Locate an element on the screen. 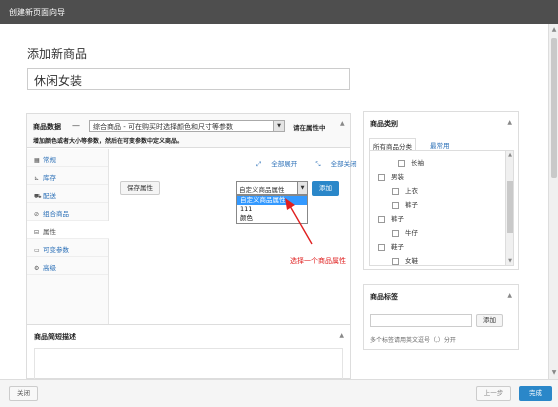  product-type-select: 综合商品 - 可在购买时选择颜色和尺寸等参数 ▼ is located at coordinates (187, 126).